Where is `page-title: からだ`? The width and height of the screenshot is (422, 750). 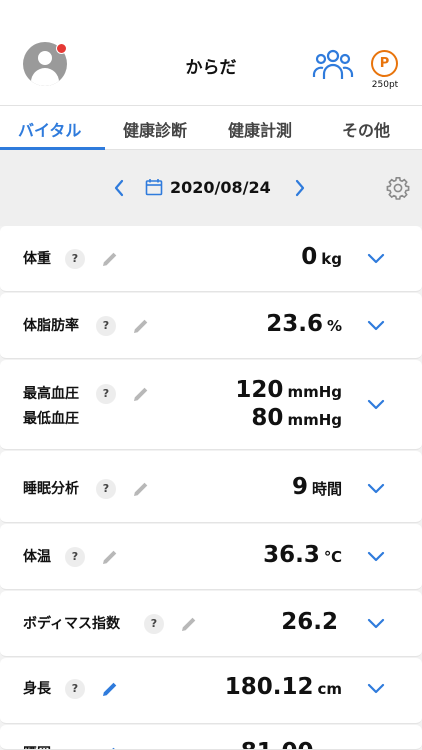
page-title: からだ is located at coordinates (211, 68).